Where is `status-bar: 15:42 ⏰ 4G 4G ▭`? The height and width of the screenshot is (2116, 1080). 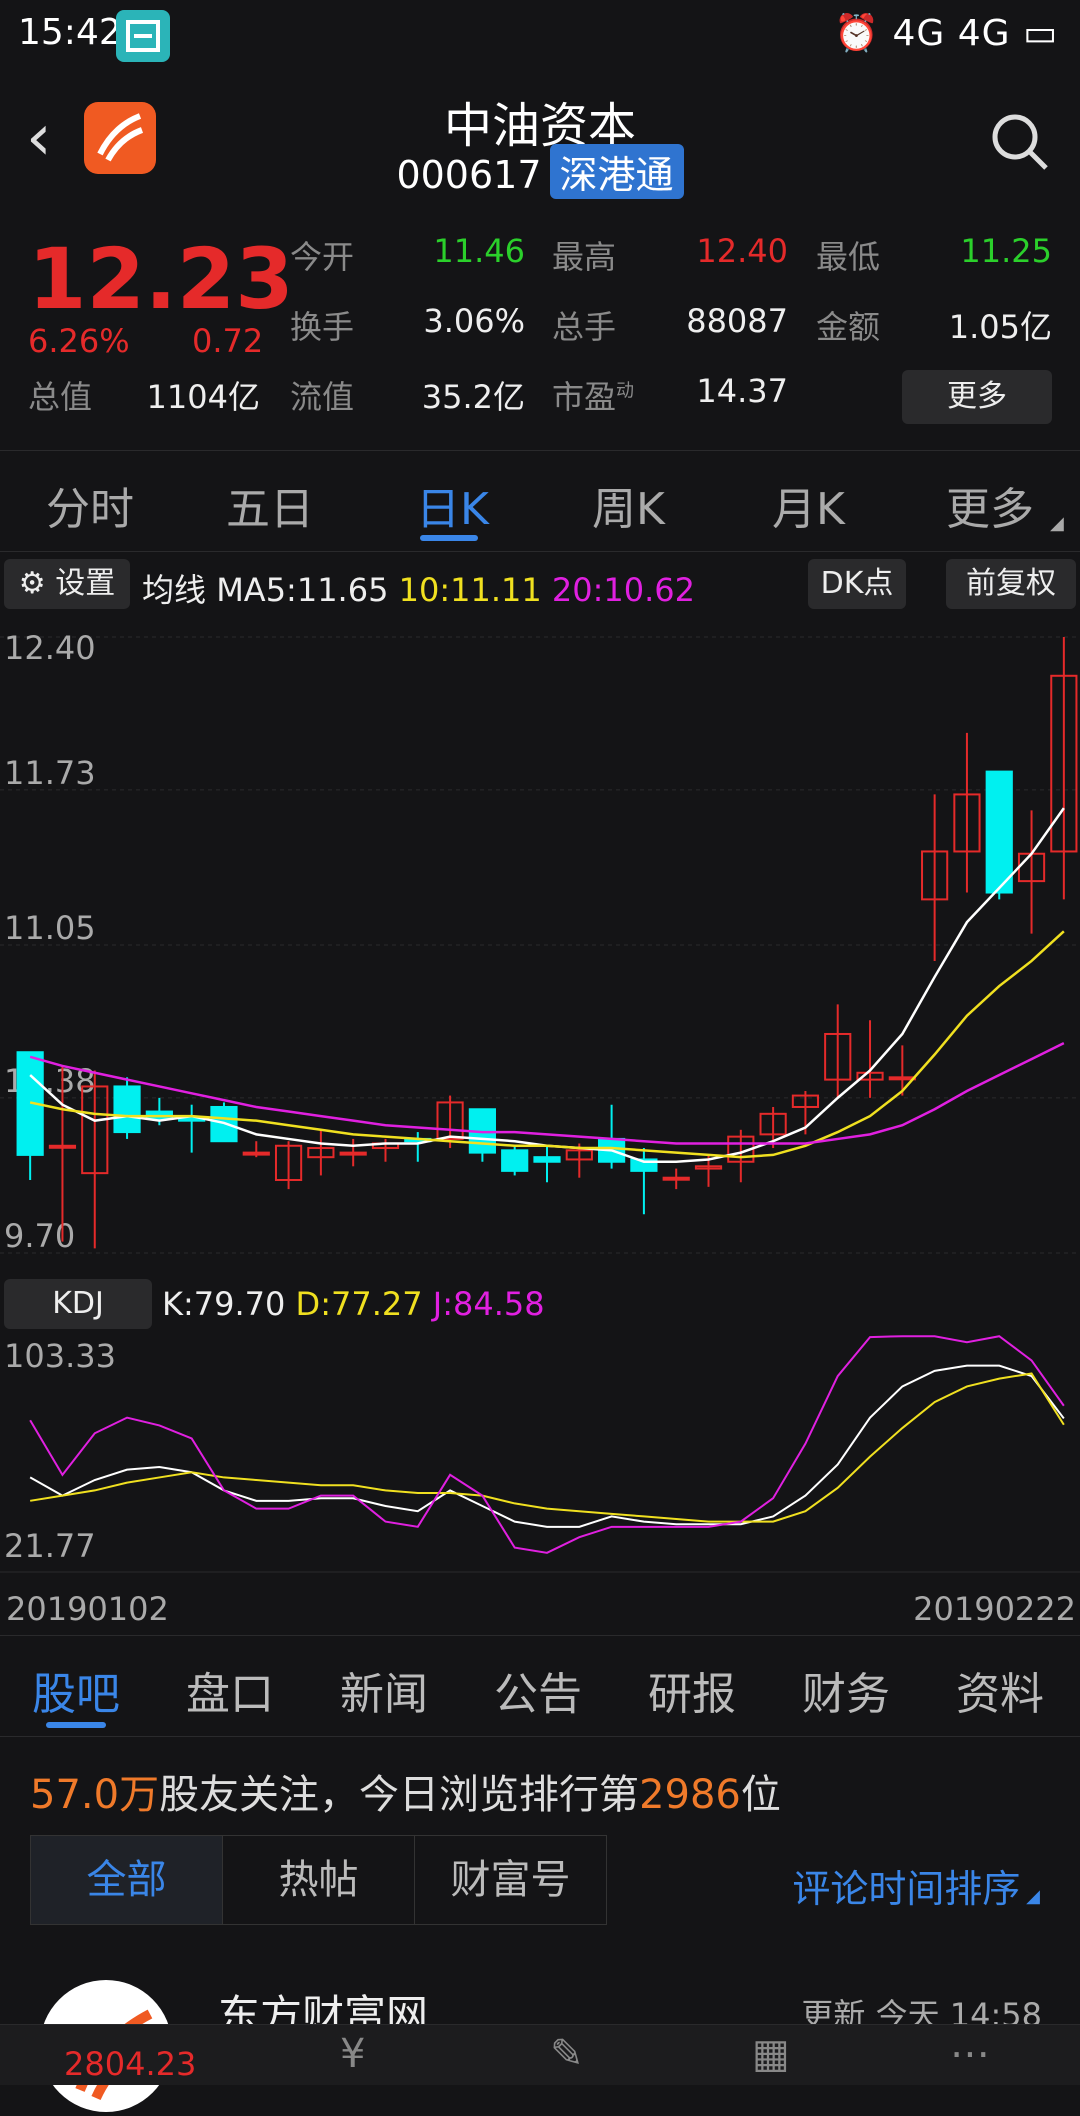
status-bar: 15:42 ⏰ 4G 4G ▭ is located at coordinates (540, 36).